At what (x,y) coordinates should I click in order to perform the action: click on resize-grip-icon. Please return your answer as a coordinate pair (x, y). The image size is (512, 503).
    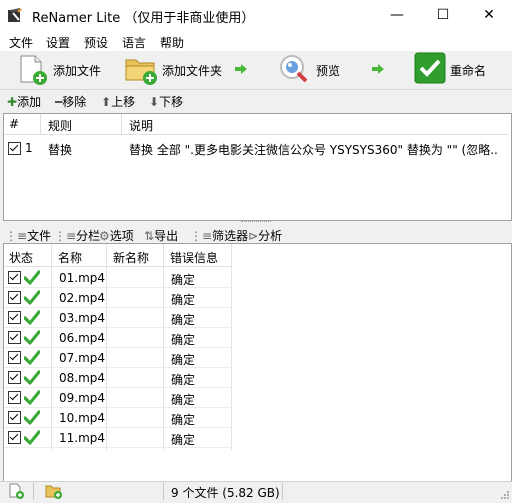
    Looking at the image, I should click on (505, 495).